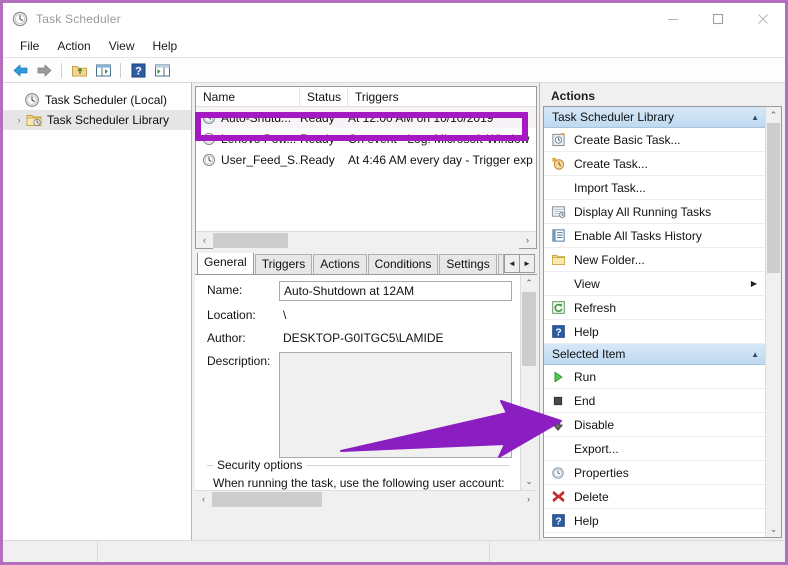 Image resolution: width=788 pixels, height=565 pixels. I want to click on tab-settings: Settings, so click(468, 264).